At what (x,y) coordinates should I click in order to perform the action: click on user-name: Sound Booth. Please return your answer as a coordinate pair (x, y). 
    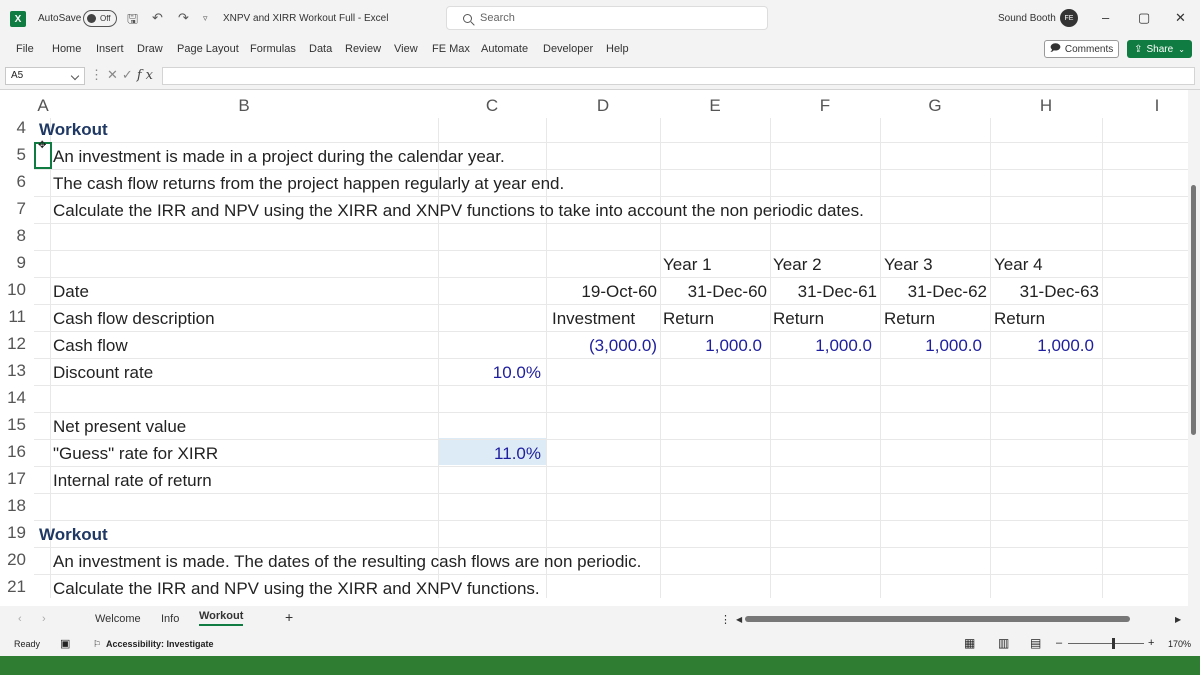
    Looking at the image, I should click on (1027, 18).